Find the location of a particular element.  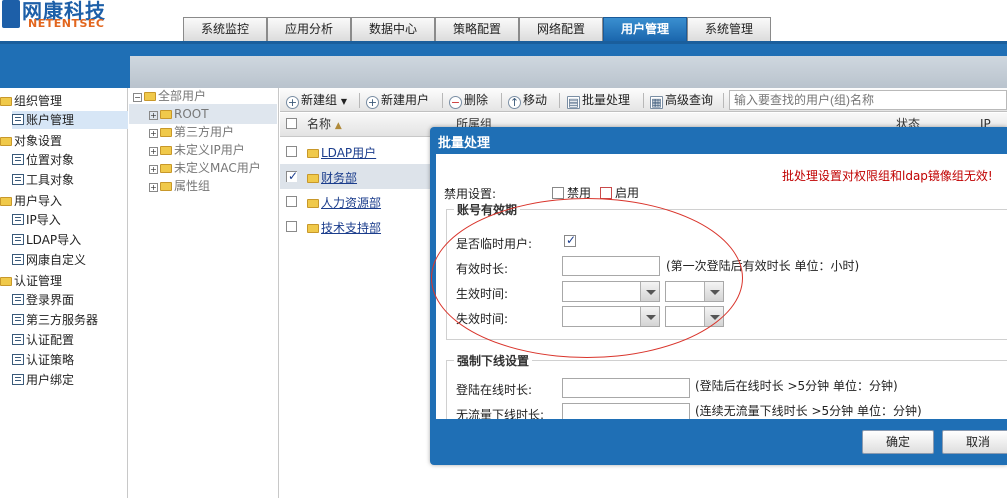

tab-user-management: 用户管理 is located at coordinates (645, 29).